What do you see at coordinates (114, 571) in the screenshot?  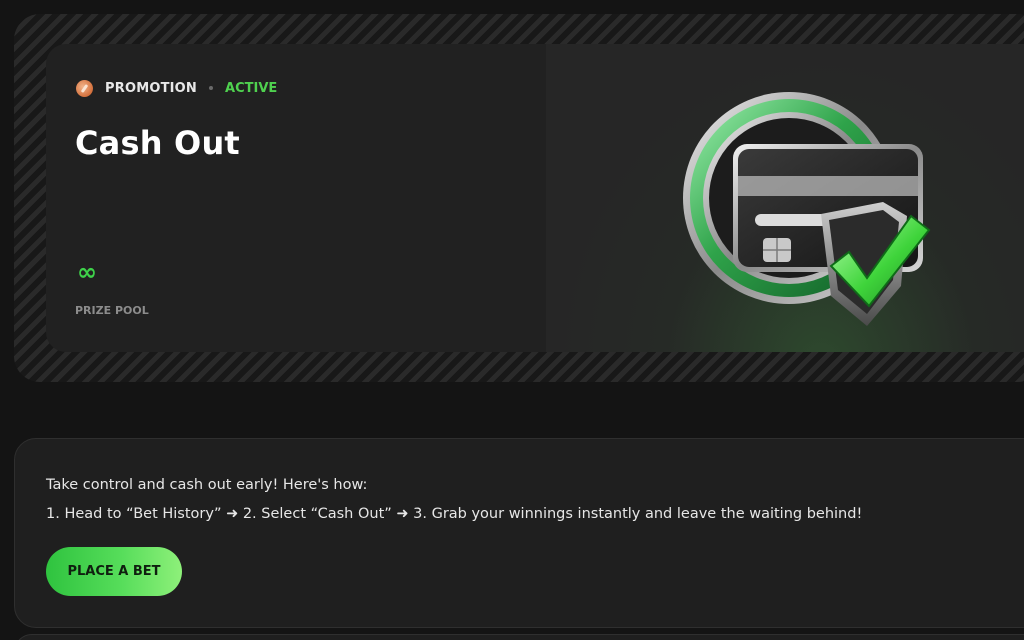 I see `place-bet-button: PLACE A BET` at bounding box center [114, 571].